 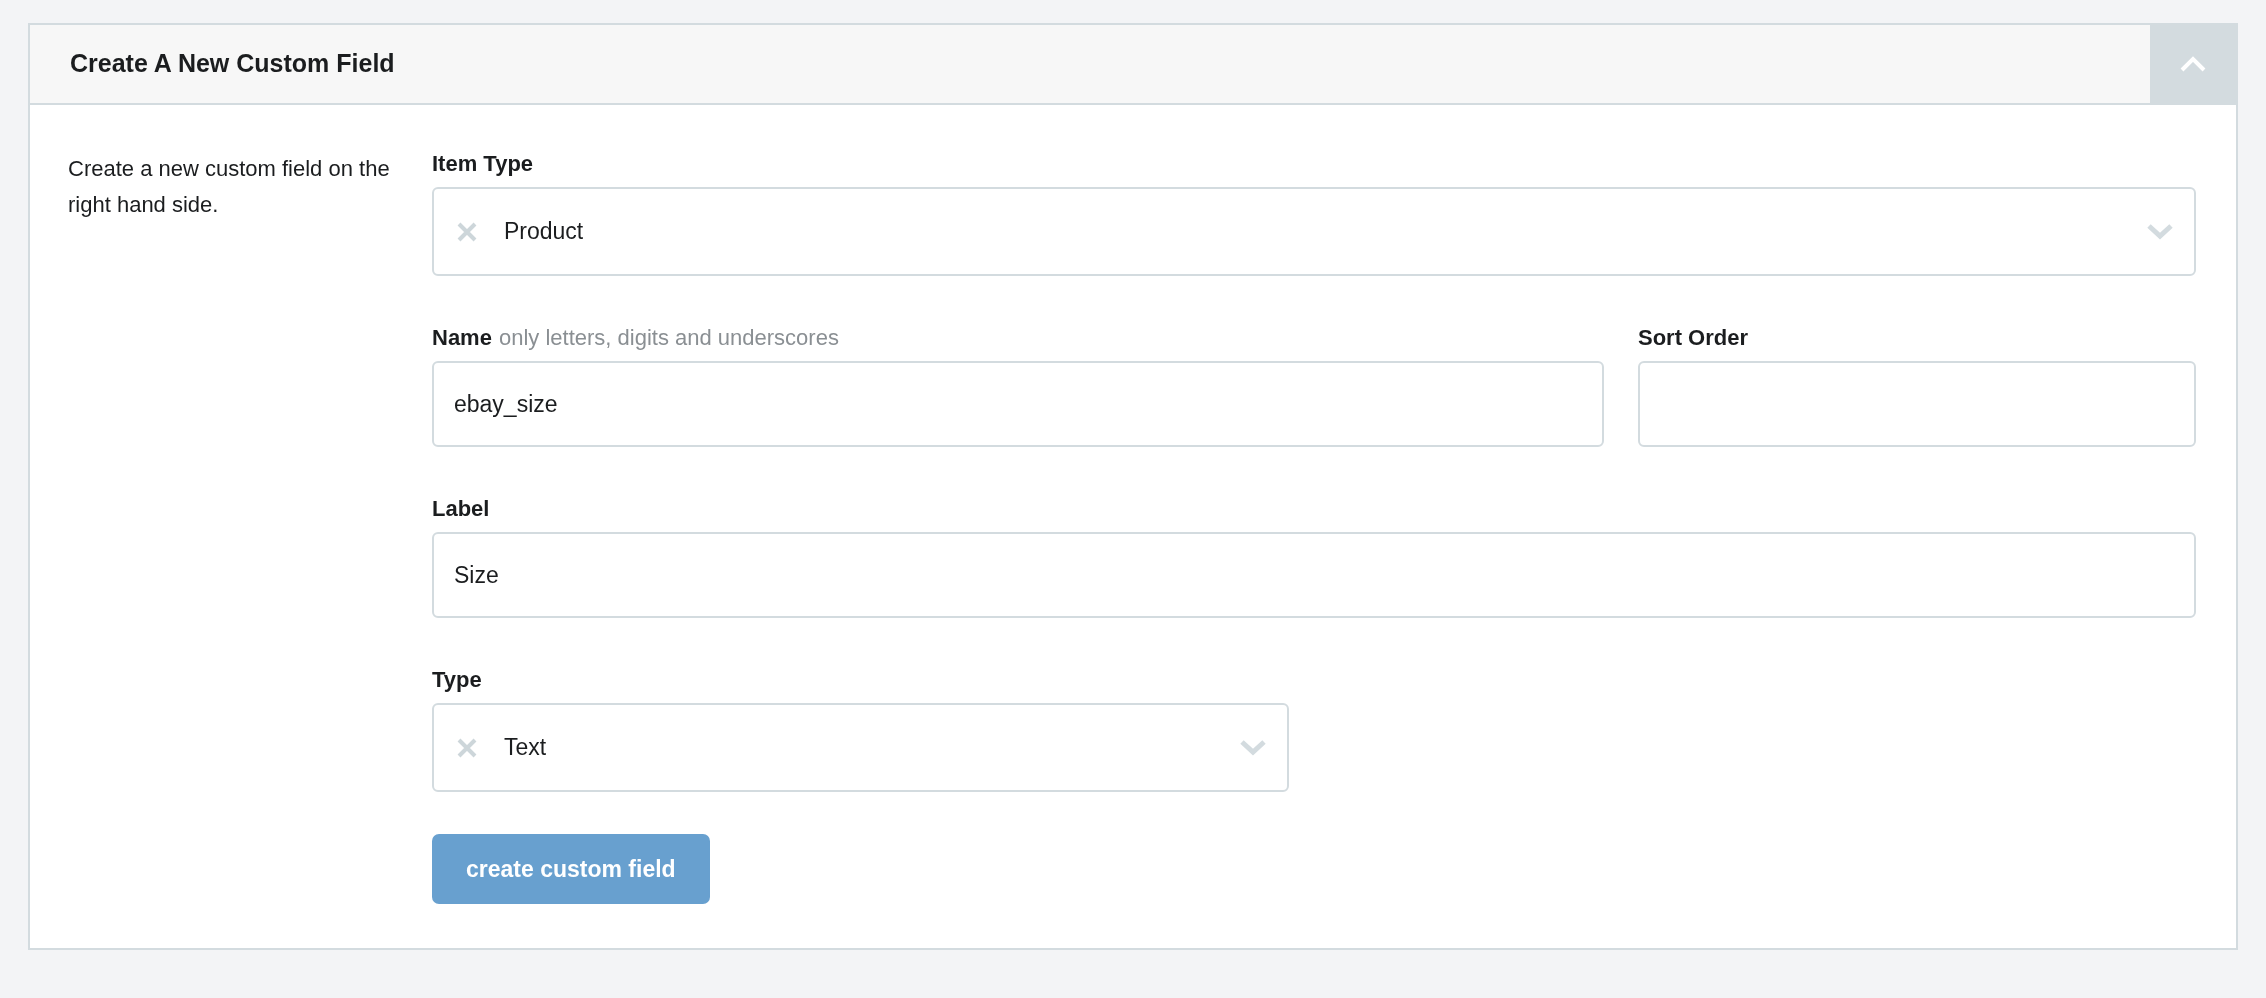 What do you see at coordinates (229, 187) in the screenshot?
I see `description-text: Create a new custom field on the right hand side.` at bounding box center [229, 187].